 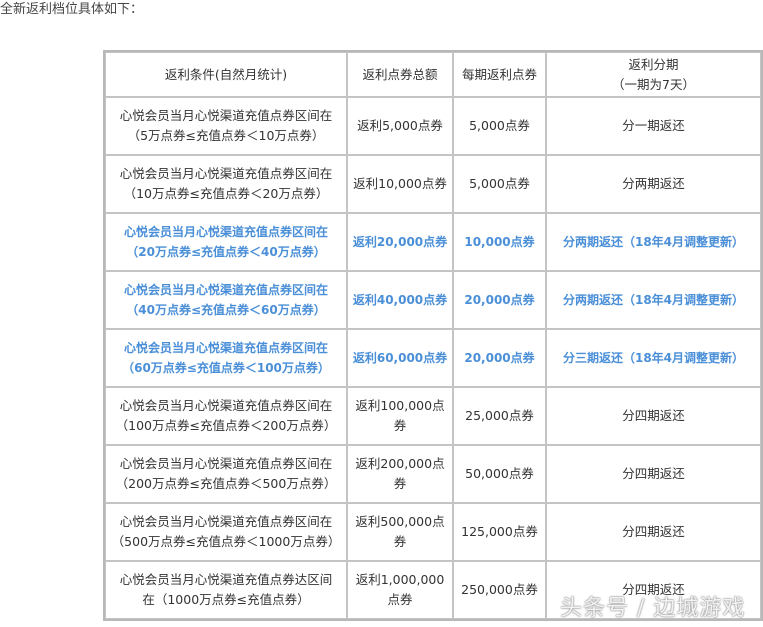 What do you see at coordinates (400, 242) in the screenshot?
I see `total-cell: 返利20,000点券` at bounding box center [400, 242].